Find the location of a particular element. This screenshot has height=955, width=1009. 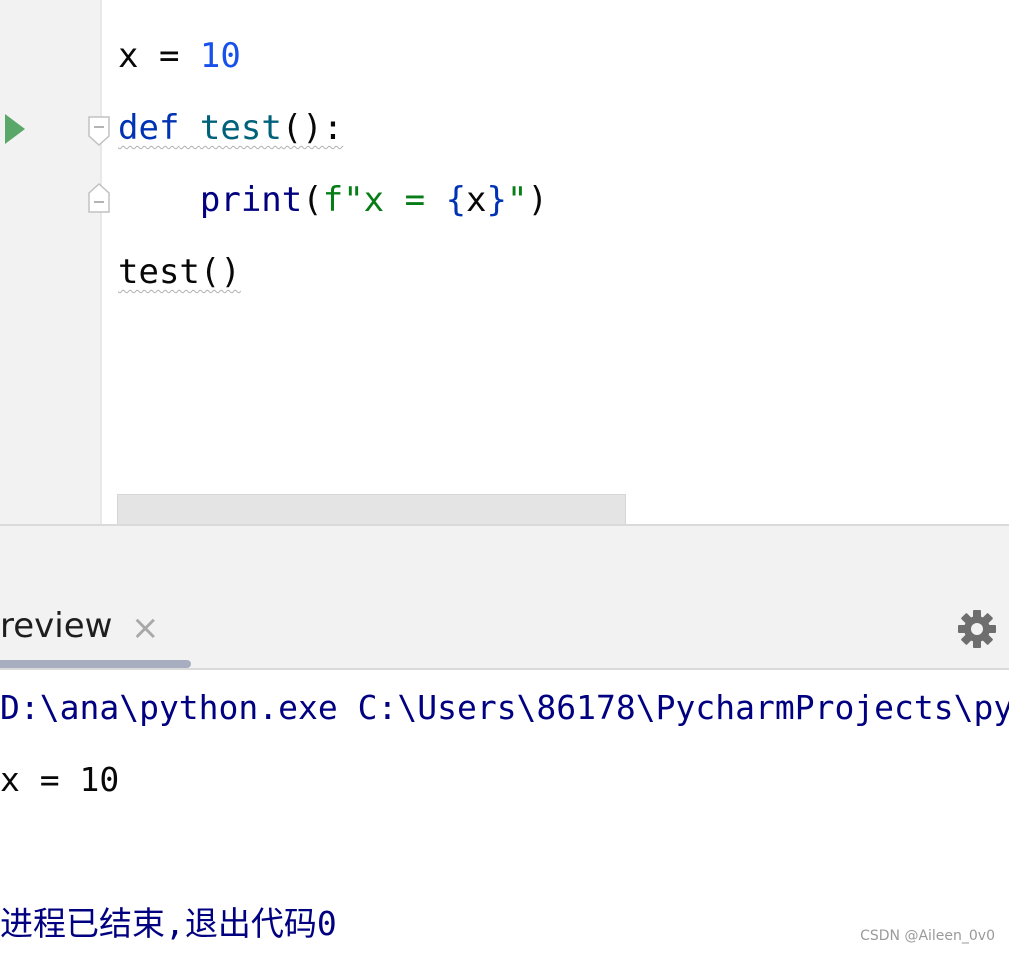

code-line-3: print(f"x = {x}") is located at coordinates (333, 200).